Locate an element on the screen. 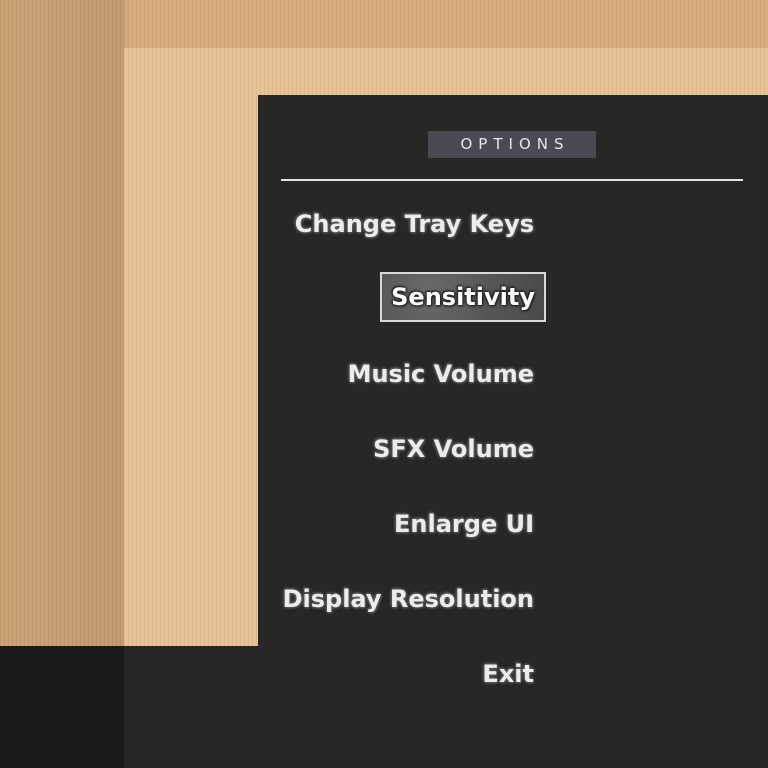 The height and width of the screenshot is (768, 768). menu-item-enlarge-ui: Enlarge UI is located at coordinates (464, 524).